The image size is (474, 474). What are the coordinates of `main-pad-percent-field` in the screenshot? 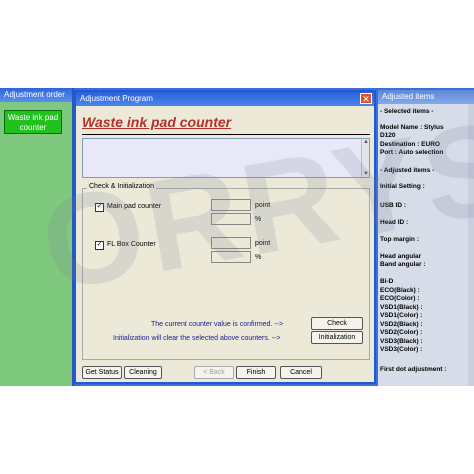 It's located at (231, 219).